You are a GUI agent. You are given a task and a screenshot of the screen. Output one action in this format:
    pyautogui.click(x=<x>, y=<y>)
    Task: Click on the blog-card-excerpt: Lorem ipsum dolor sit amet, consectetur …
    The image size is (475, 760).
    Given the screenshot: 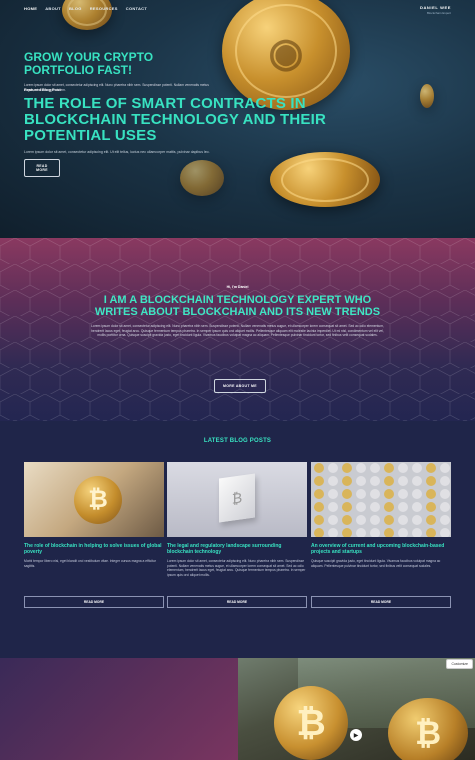 What is the action you would take?
    pyautogui.click(x=236, y=568)
    